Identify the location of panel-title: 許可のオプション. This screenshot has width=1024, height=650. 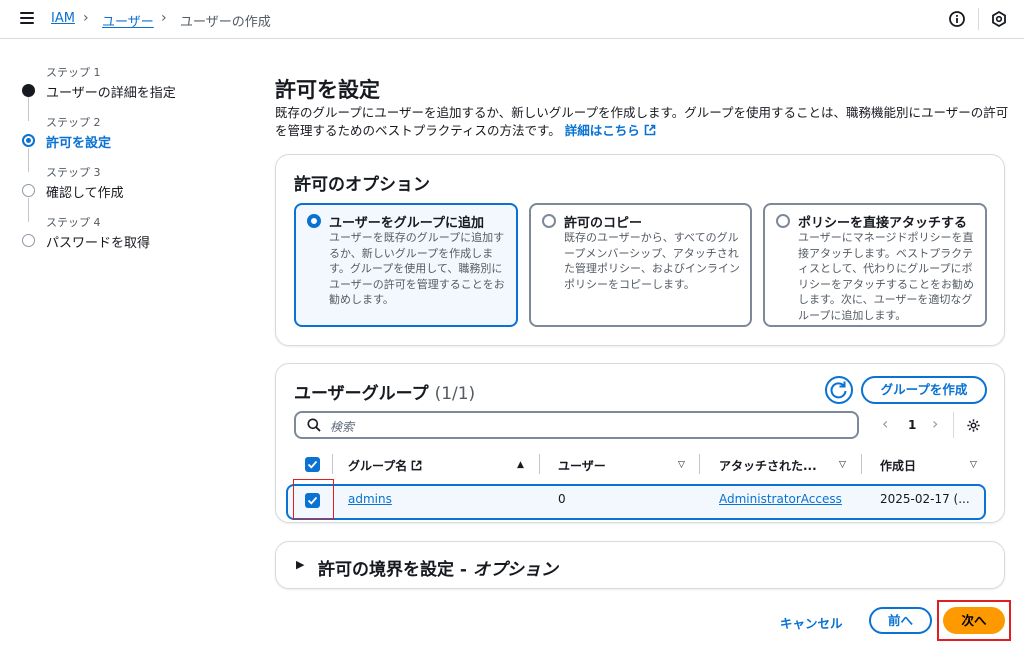
(362, 185).